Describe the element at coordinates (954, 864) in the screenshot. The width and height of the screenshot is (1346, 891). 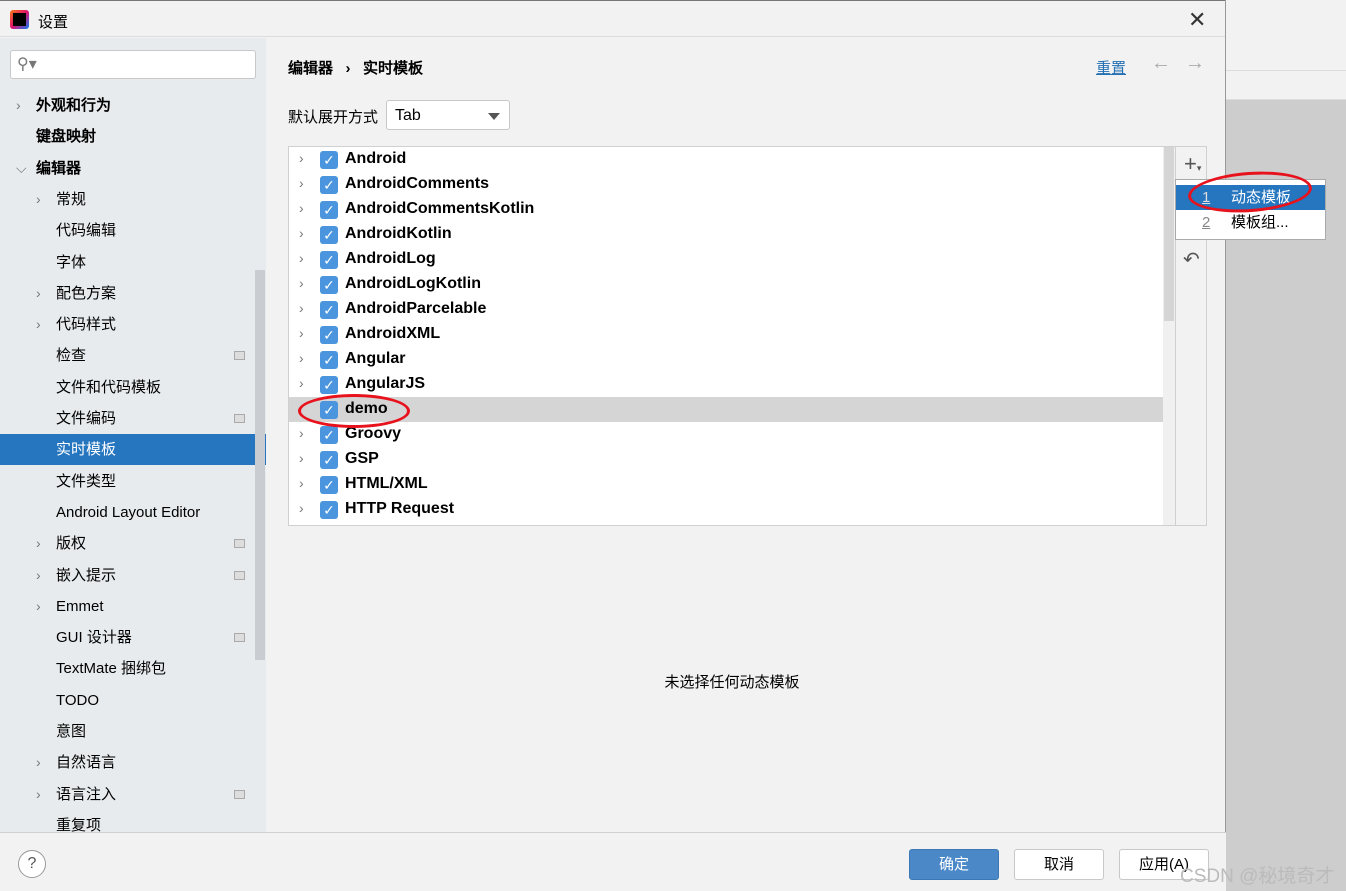
I see `ok-button: 确定` at that location.